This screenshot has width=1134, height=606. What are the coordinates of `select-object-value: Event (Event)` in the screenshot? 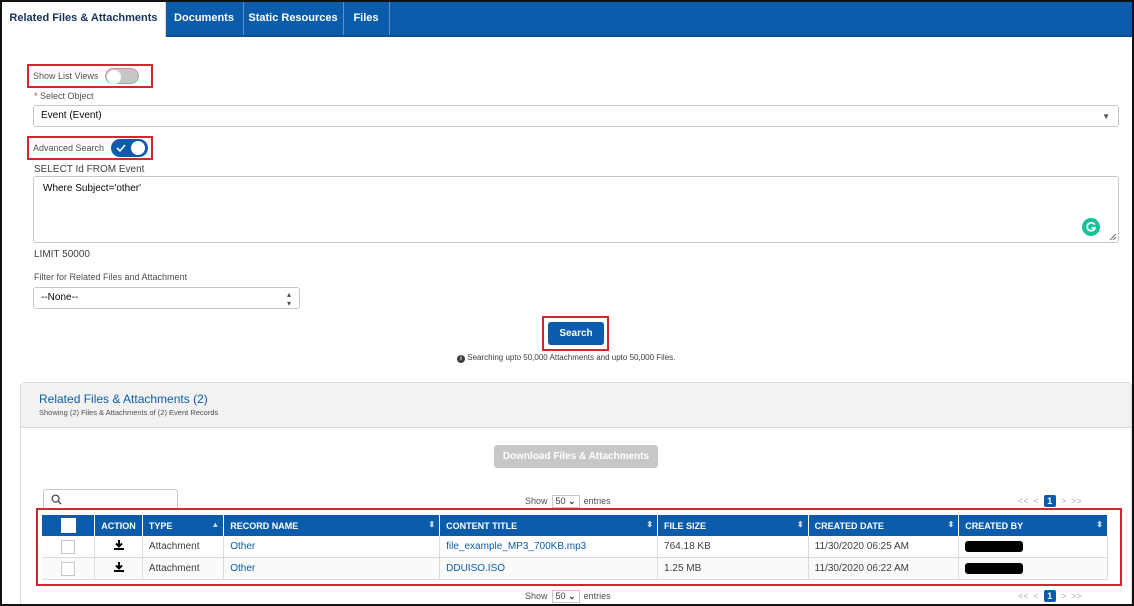 It's located at (71, 115).